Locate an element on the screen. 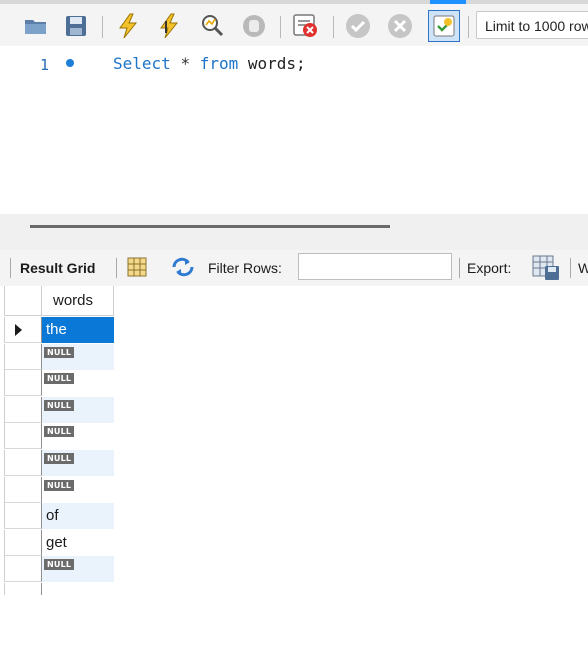 The width and height of the screenshot is (588, 663). table-identifier: words; is located at coordinates (276, 63).